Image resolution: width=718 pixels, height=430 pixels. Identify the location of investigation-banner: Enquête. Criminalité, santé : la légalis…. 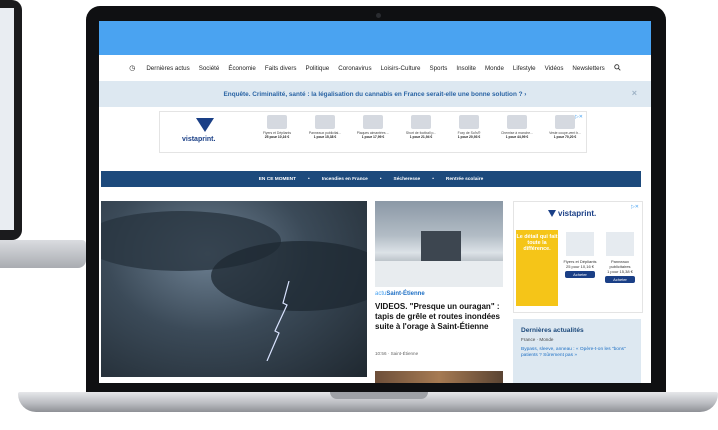
(375, 94).